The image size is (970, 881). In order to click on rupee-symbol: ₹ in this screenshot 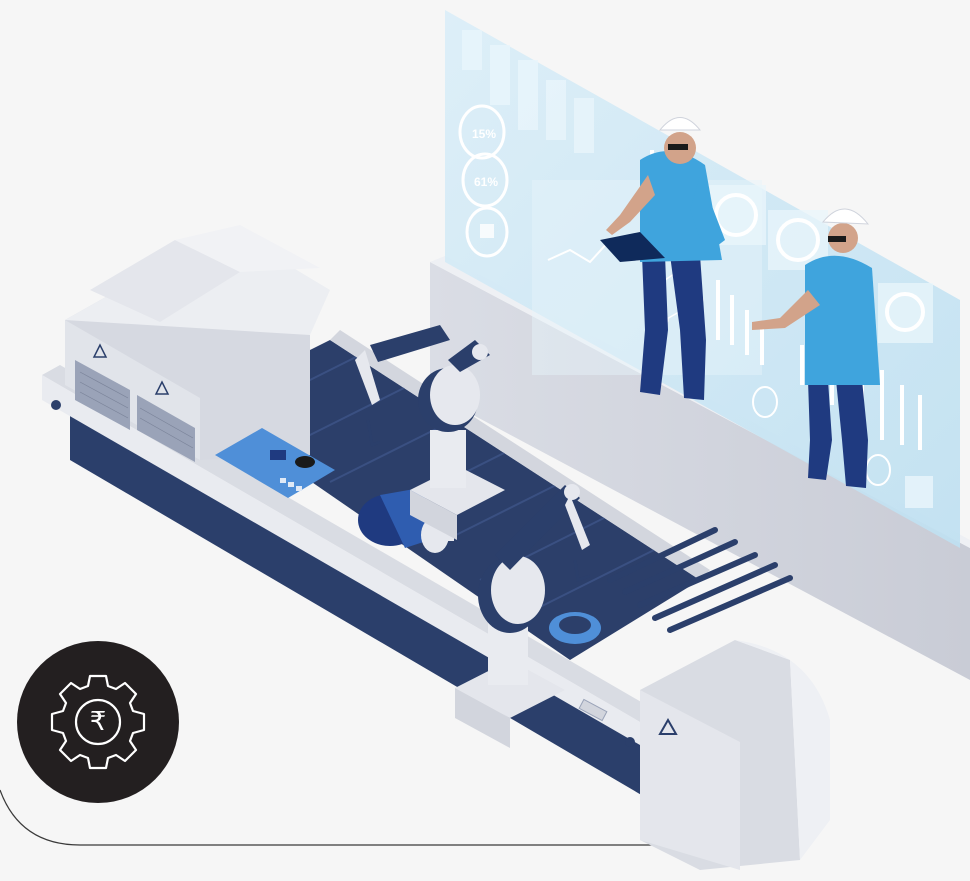, I will do `click(98, 722)`.